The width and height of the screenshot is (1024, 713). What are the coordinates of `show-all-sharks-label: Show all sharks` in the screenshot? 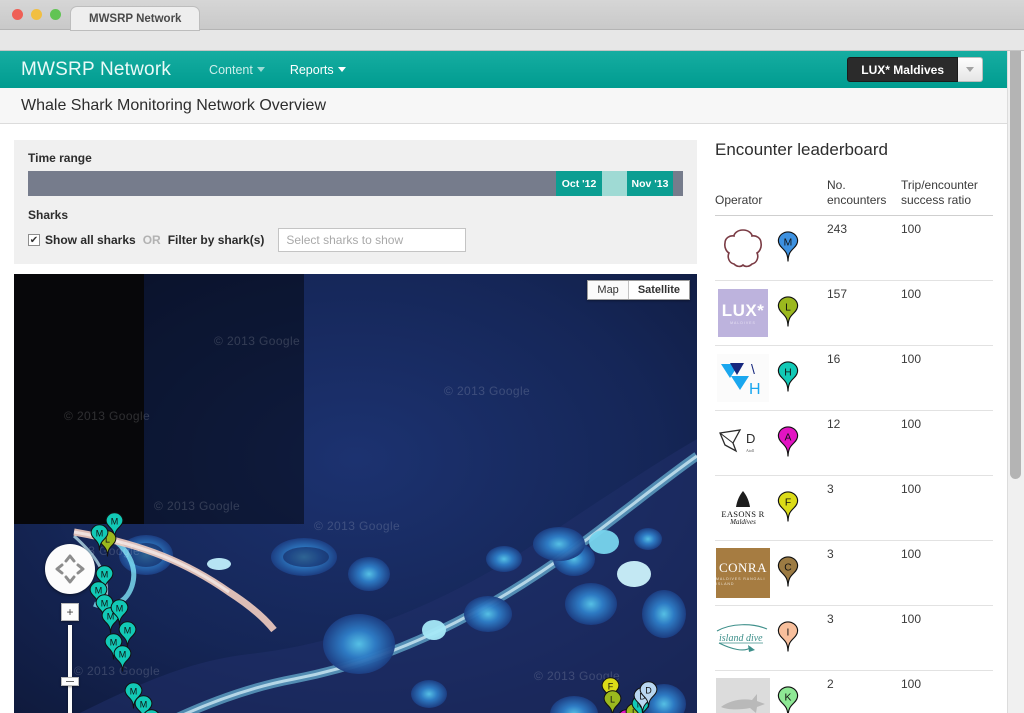 It's located at (90, 240).